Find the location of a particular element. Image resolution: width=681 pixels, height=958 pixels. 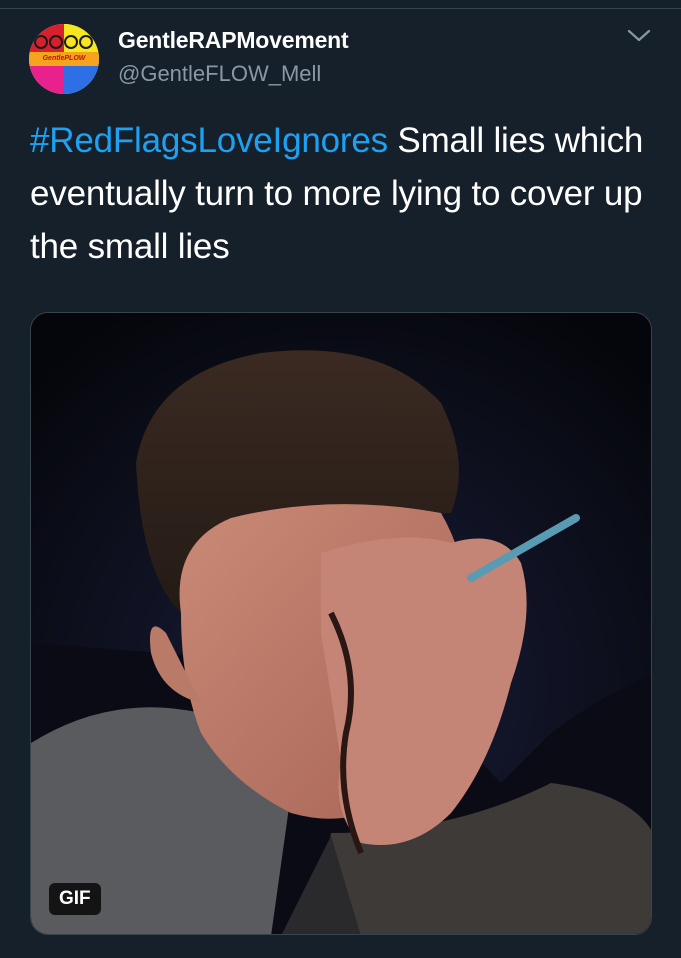

avatar-swirl-icon is located at coordinates (63, 42).